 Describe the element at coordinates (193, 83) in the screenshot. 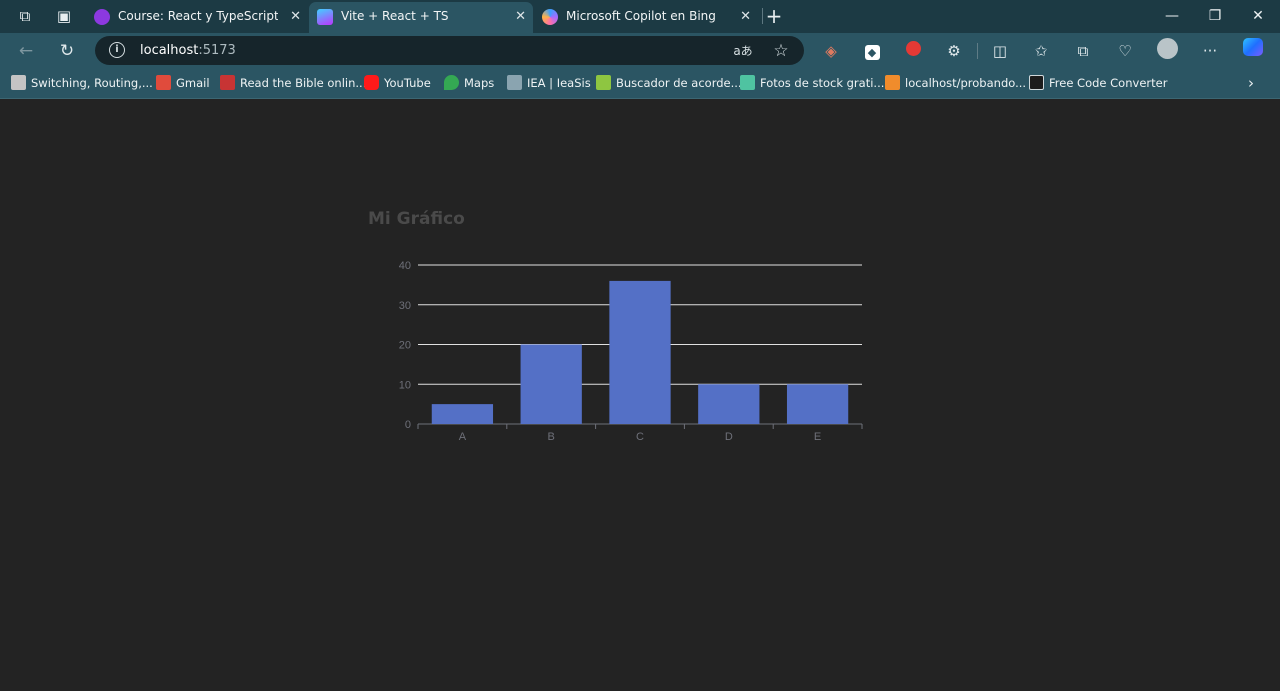

I see `bookmark-label: Gmail` at that location.